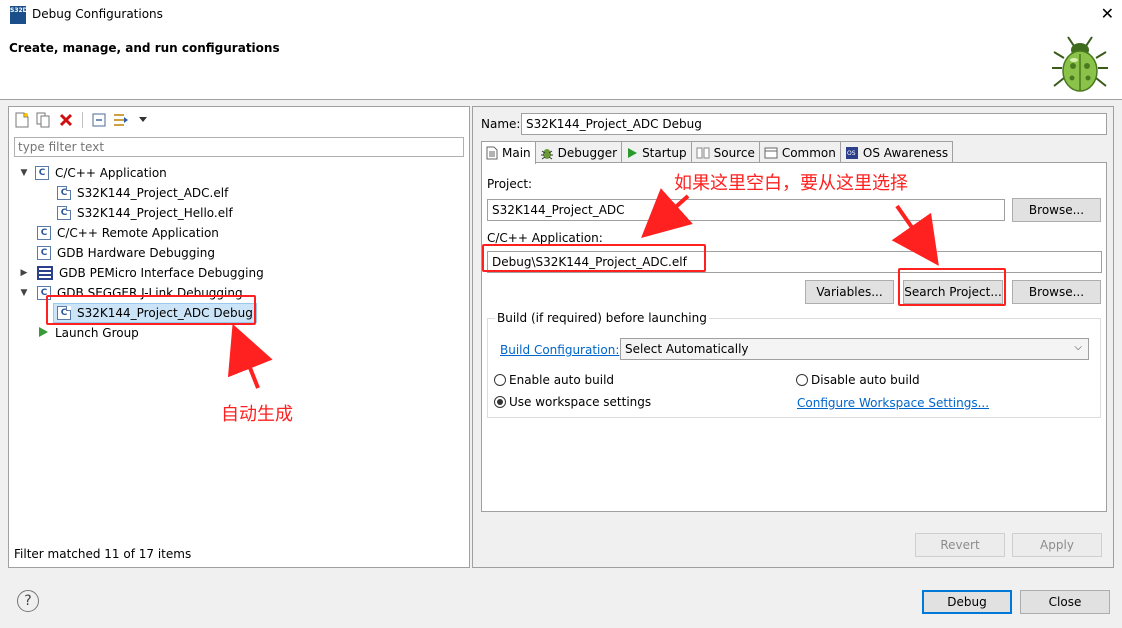 This screenshot has height=628, width=1122. What do you see at coordinates (143, 120) in the screenshot?
I see `chevron-down-icon` at bounding box center [143, 120].